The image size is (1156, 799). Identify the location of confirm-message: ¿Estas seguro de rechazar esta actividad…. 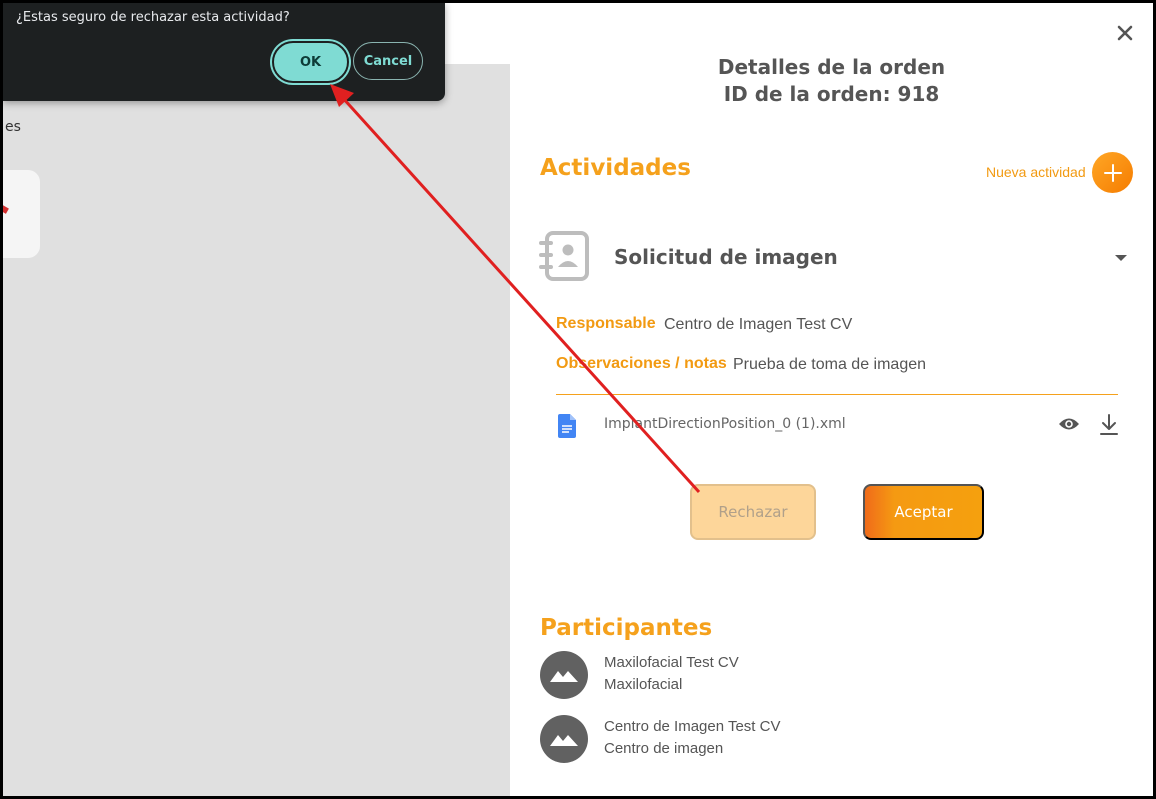
(153, 17).